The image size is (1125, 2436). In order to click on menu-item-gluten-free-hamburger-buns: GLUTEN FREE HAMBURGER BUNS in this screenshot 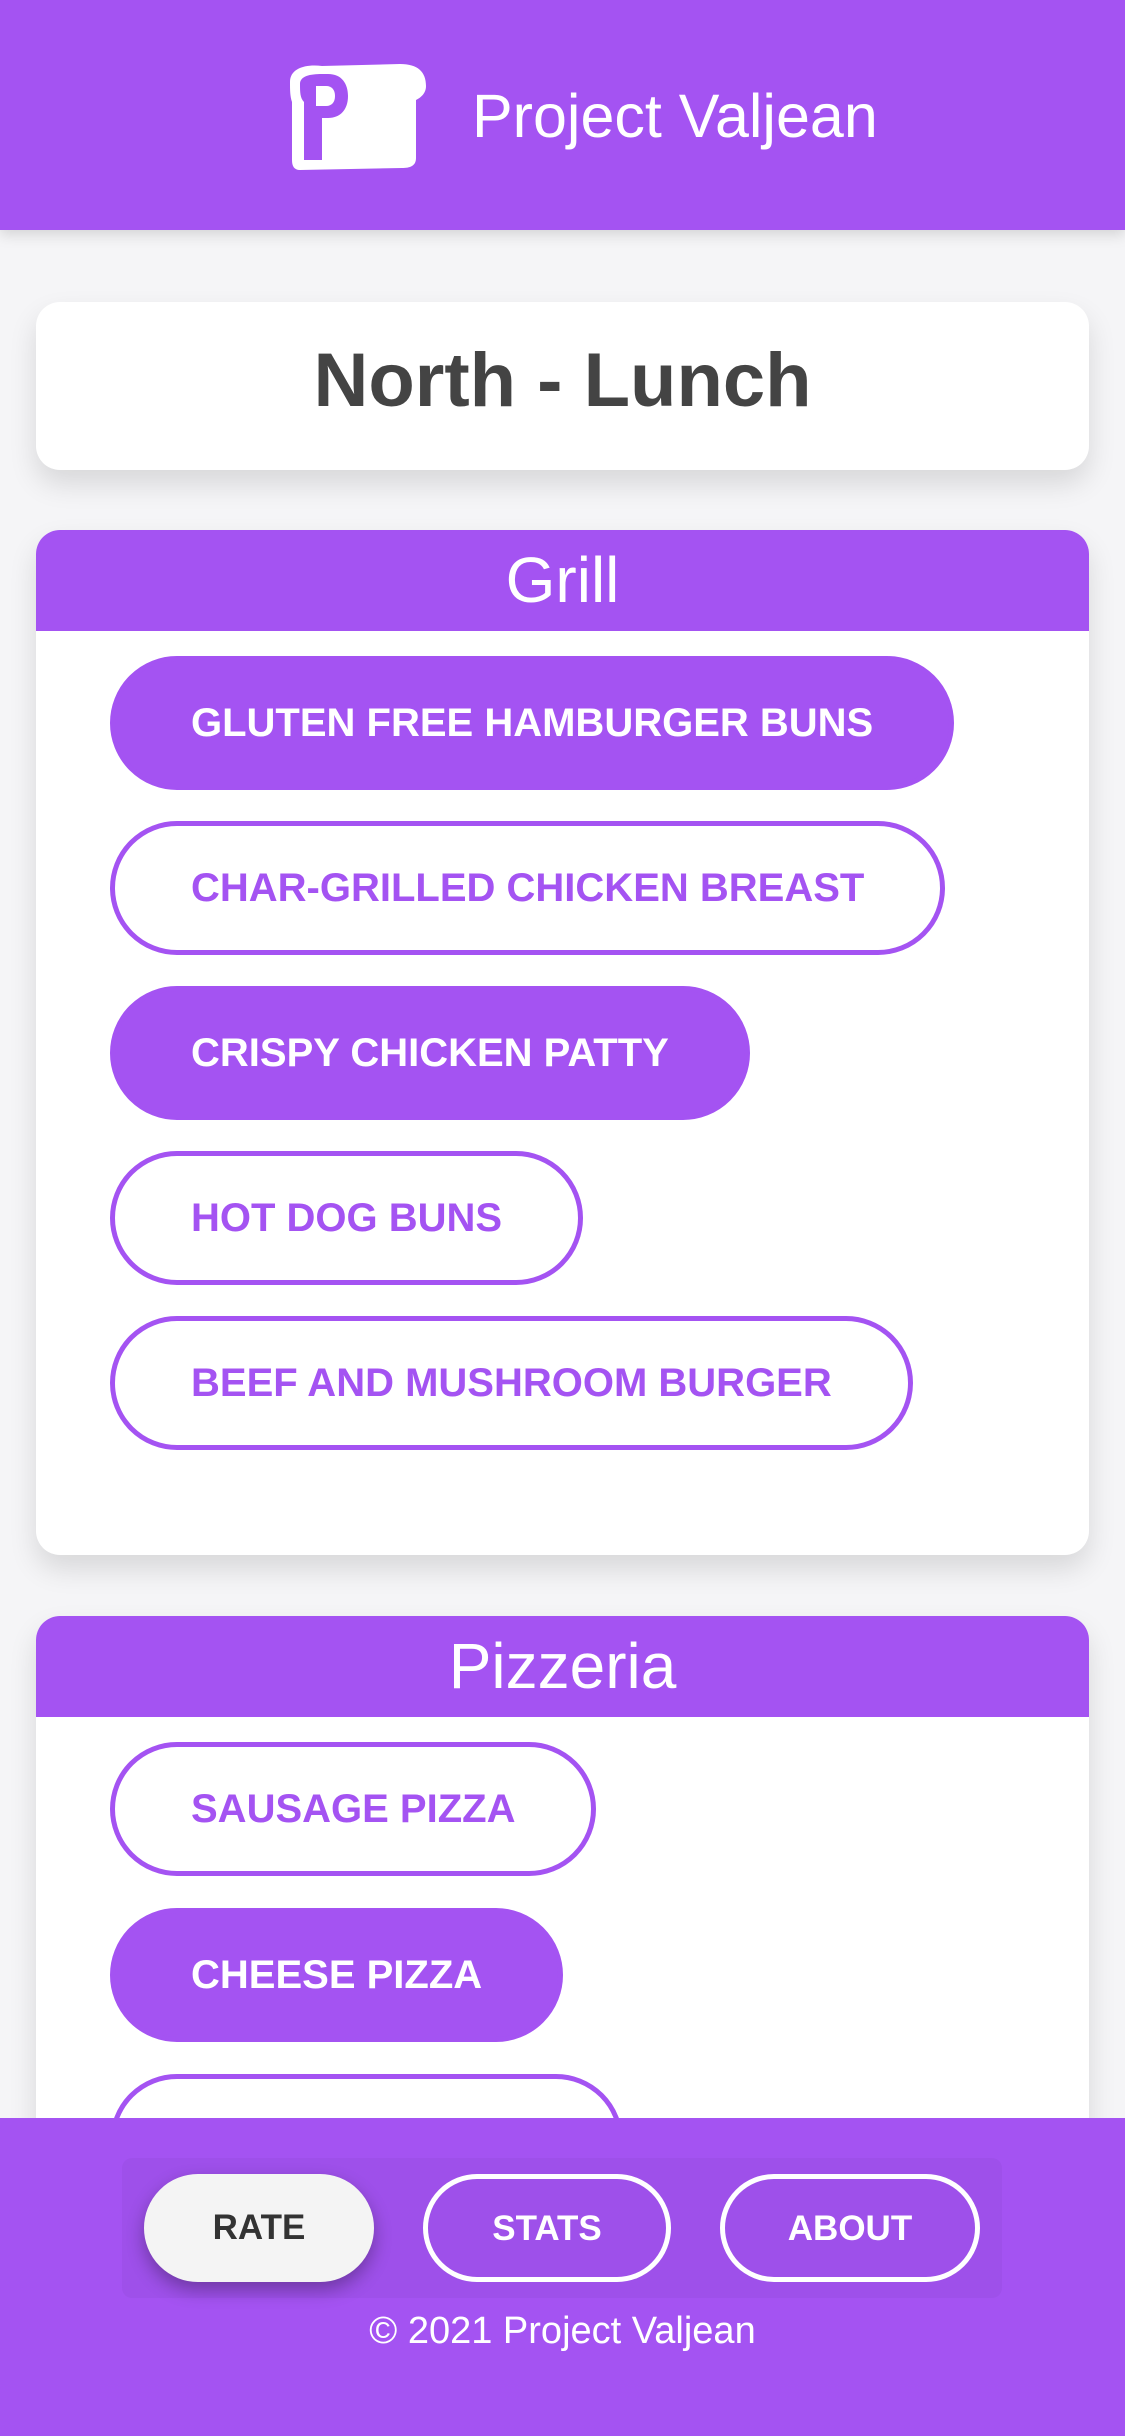, I will do `click(532, 723)`.